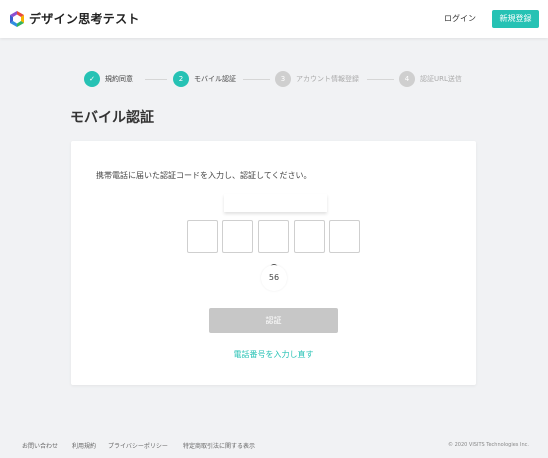 This screenshot has width=548, height=458. I want to click on step-label: モバイル認証, so click(215, 79).